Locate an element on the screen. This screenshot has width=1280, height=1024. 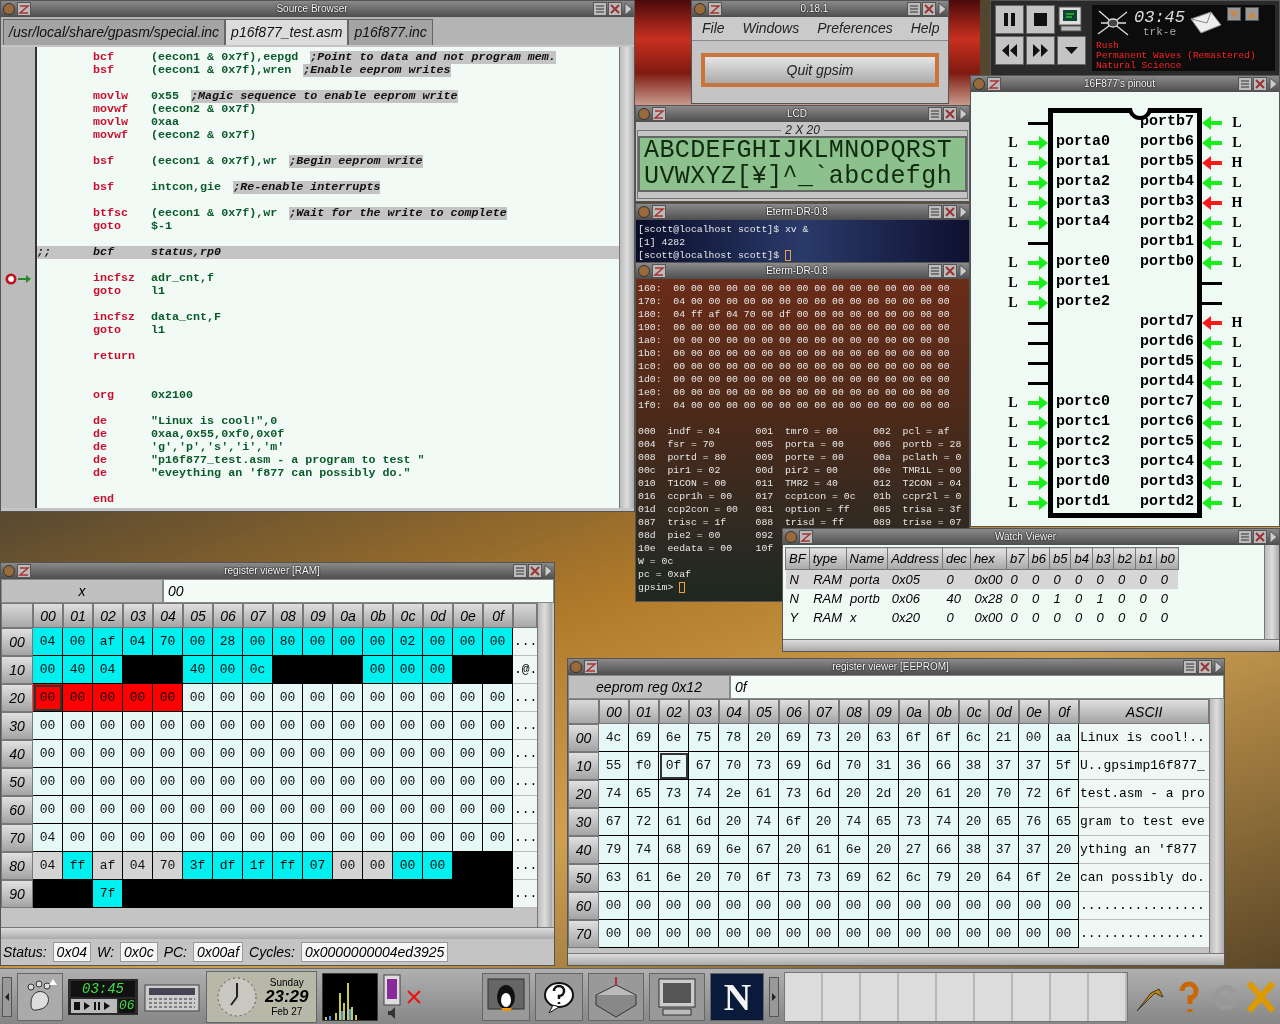
value-field: 0f is located at coordinates (977, 687).